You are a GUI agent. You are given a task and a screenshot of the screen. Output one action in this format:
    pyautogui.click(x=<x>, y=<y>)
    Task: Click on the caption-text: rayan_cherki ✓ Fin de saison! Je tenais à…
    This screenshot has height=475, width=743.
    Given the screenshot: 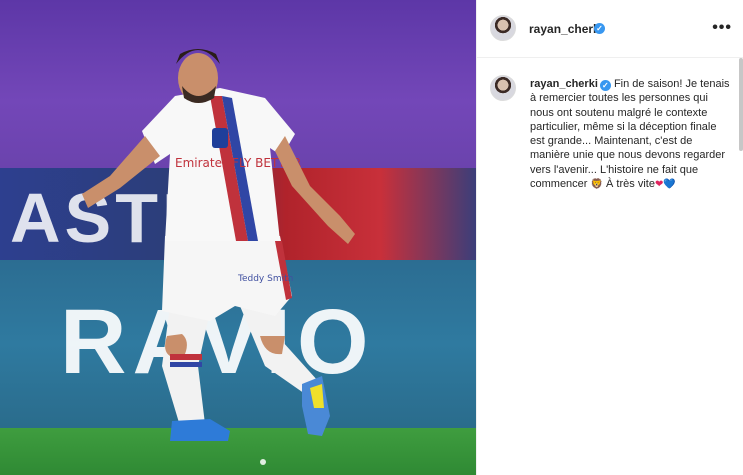 What is the action you would take?
    pyautogui.click(x=630, y=134)
    